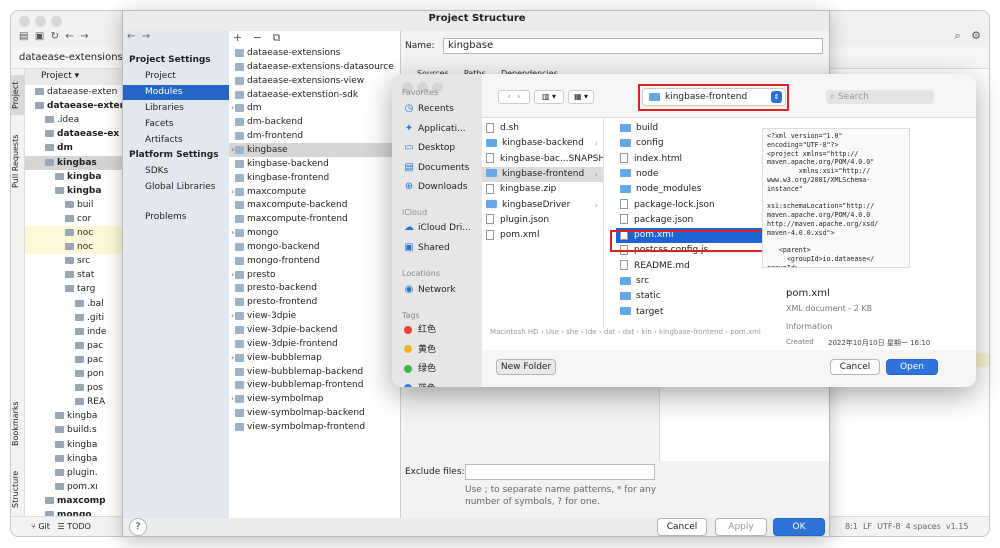  I want to click on file-item: config›, so click(694, 143).